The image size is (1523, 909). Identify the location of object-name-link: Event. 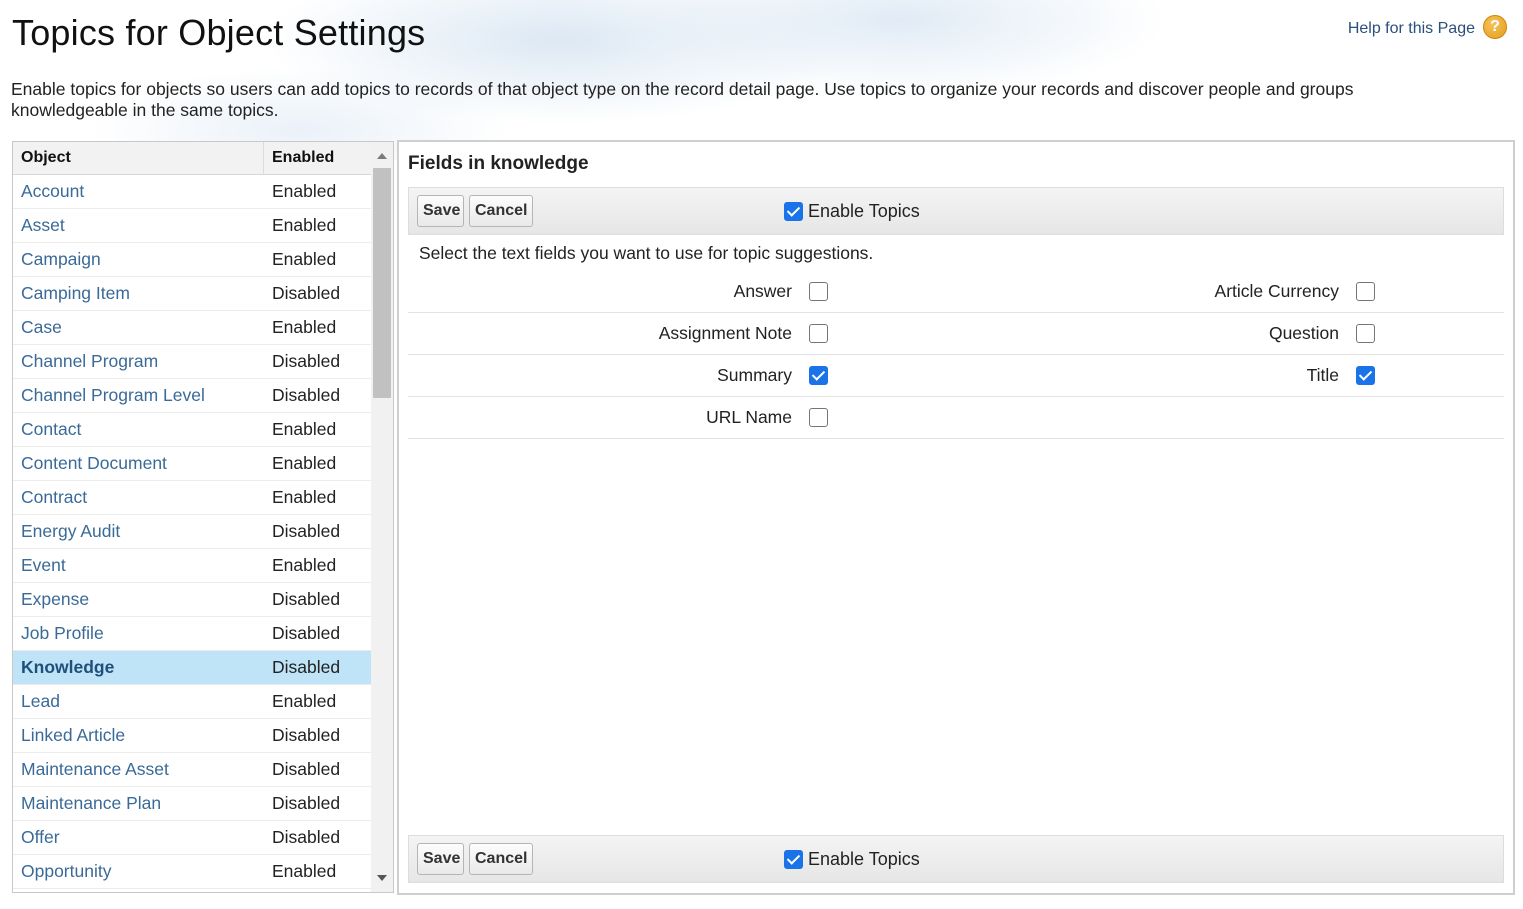
(138, 565).